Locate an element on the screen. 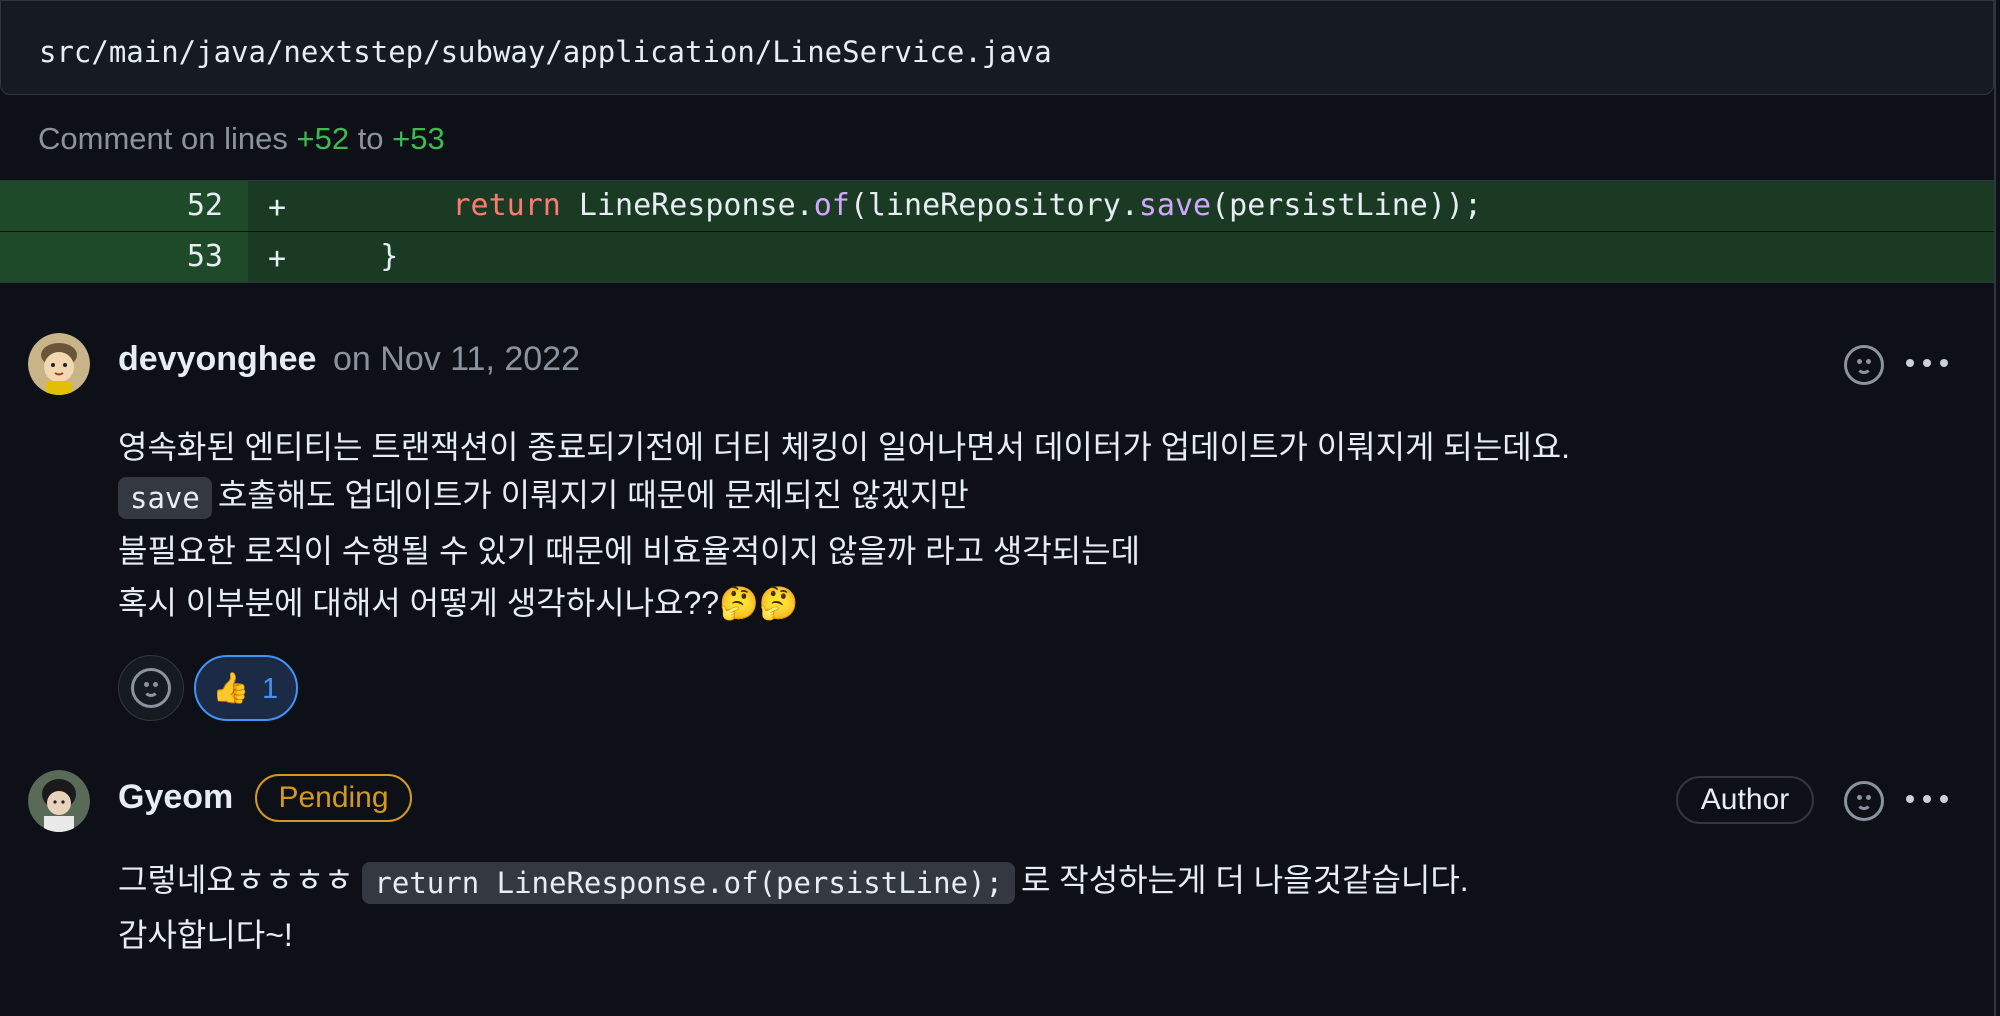 Image resolution: width=2000 pixels, height=1016 pixels. inline-code: return LineResponse.of(persistLine); is located at coordinates (688, 882).